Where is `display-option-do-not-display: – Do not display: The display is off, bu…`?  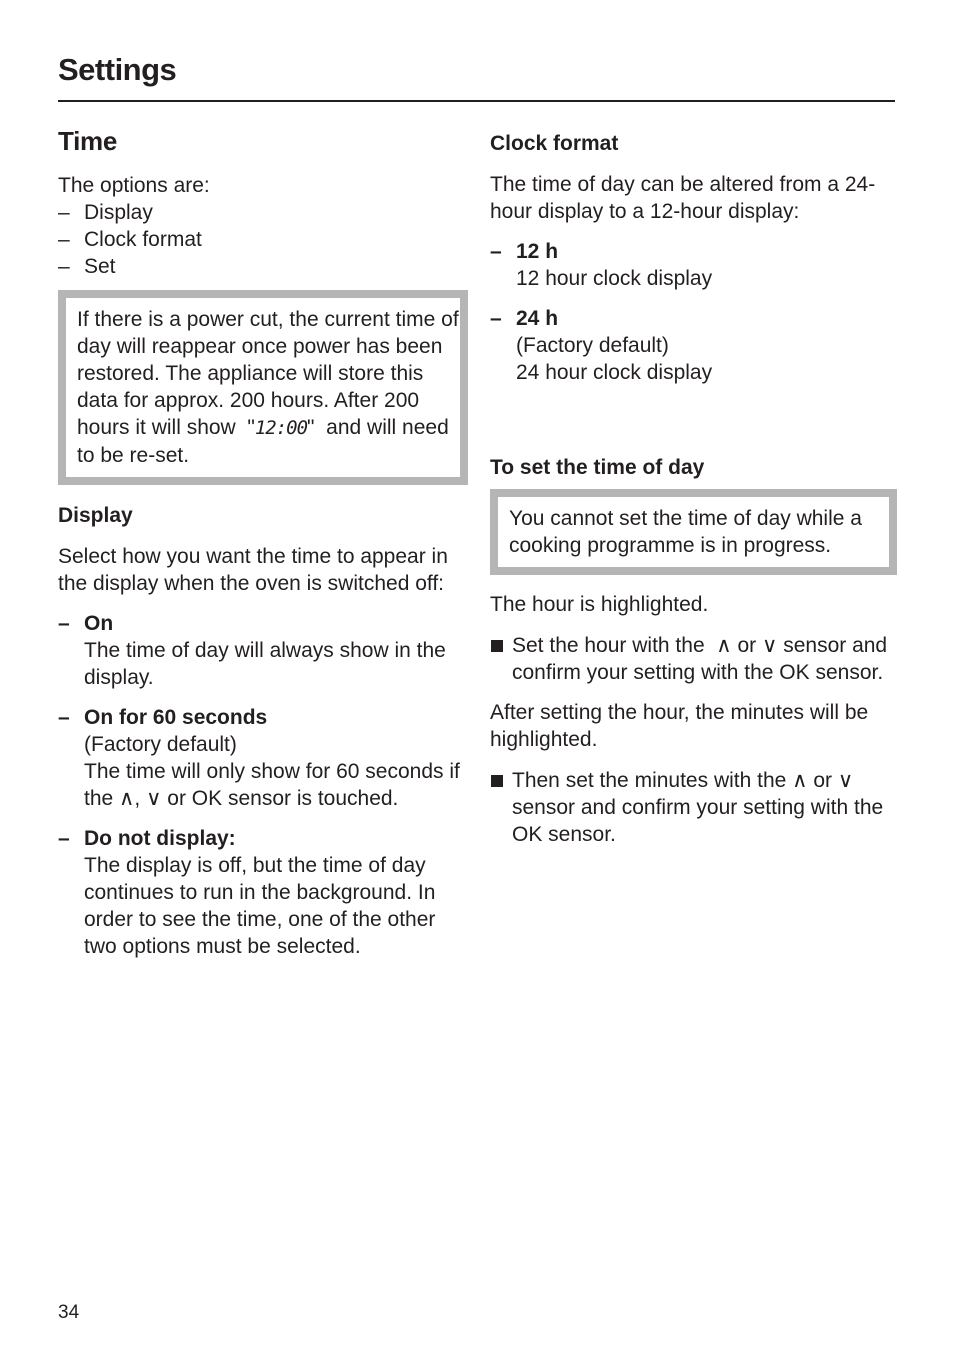 display-option-do-not-display: – Do not display: The display is off, bu… is located at coordinates (263, 892).